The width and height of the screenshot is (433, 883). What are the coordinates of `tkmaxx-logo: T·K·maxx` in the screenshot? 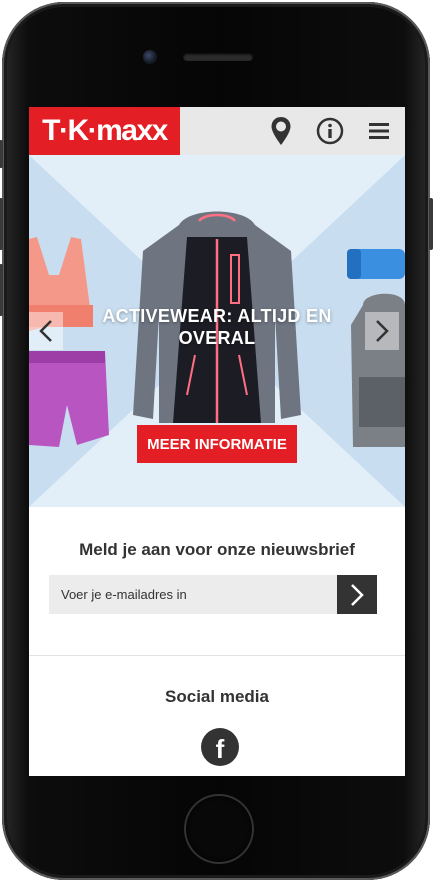 It's located at (104, 131).